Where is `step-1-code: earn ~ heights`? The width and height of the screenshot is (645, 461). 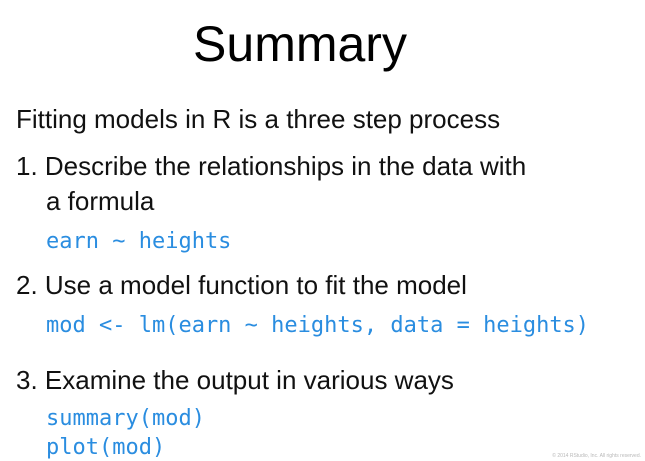 step-1-code: earn ~ heights is located at coordinates (139, 241).